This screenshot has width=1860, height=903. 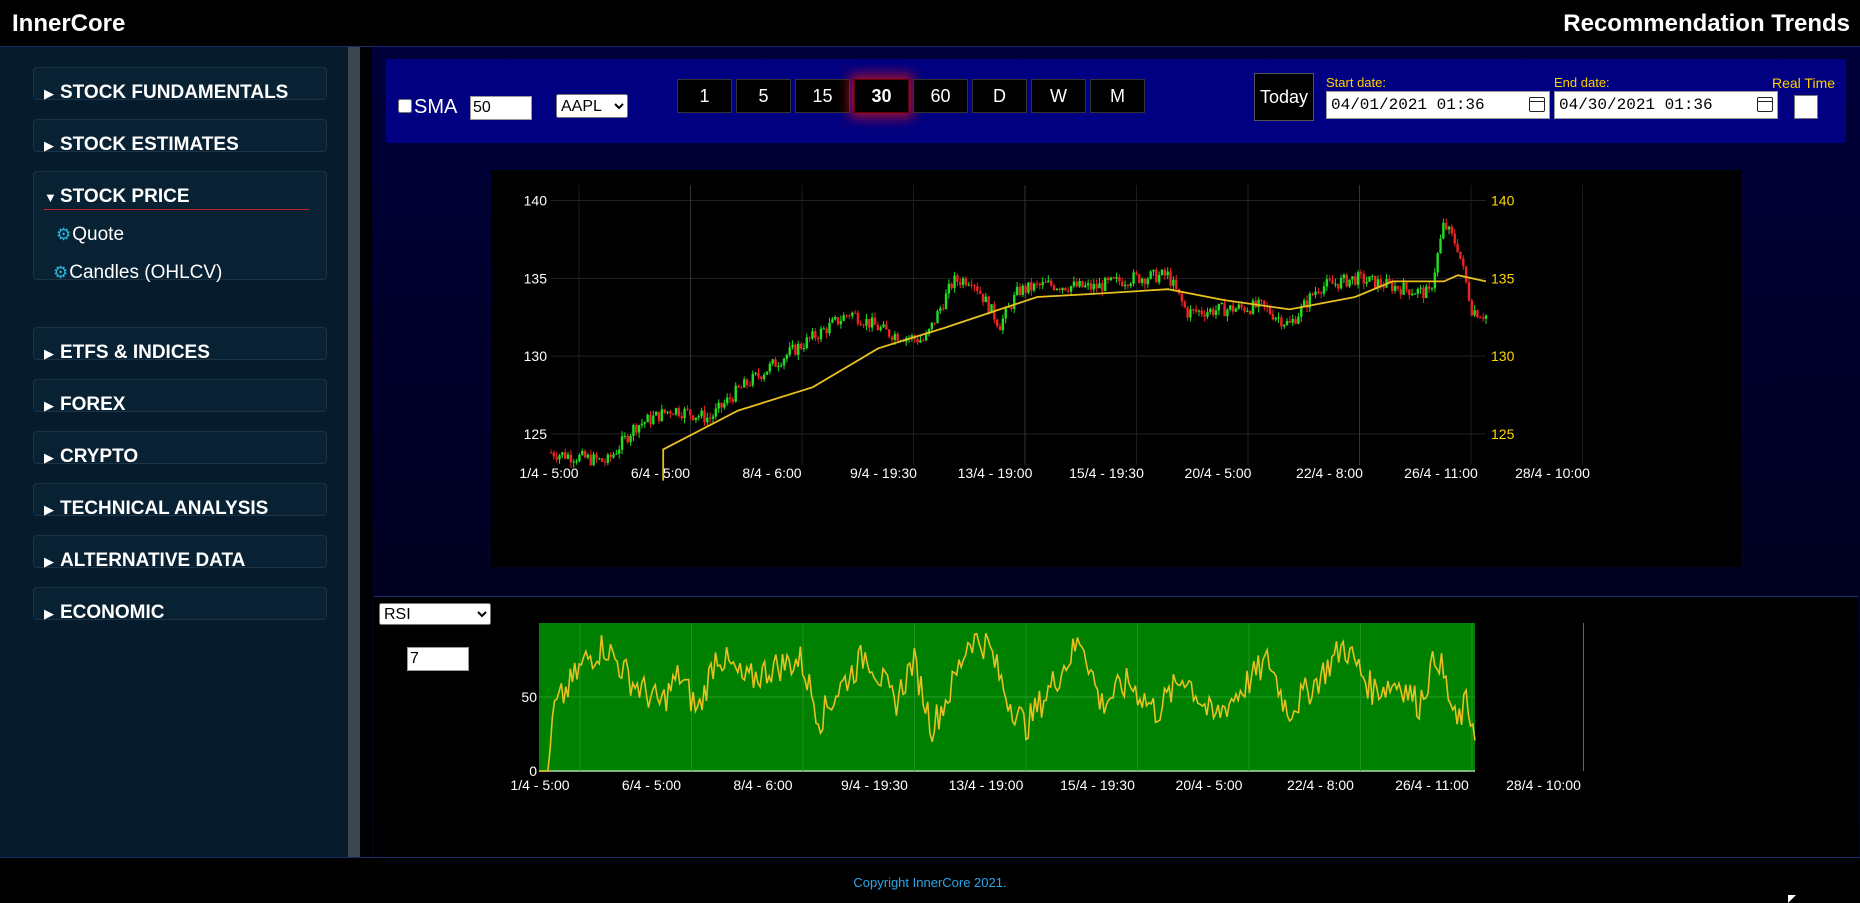 I want to click on end-date-input: 04/30/2021 01:36, so click(x=1666, y=105).